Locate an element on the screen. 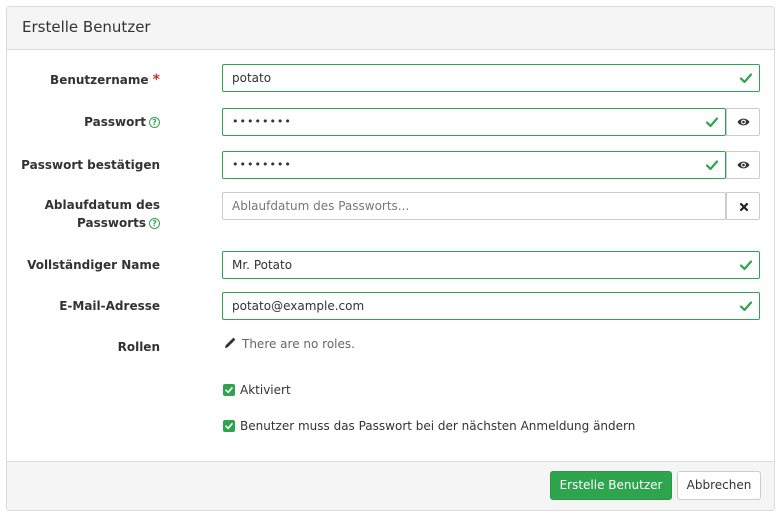  password-change-required-checkbox is located at coordinates (229, 426).